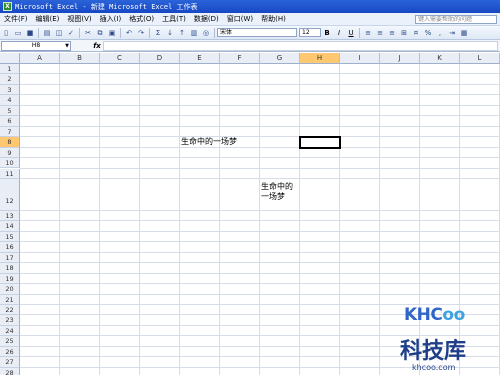 Image resolution: width=500 pixels, height=375 pixels. I want to click on redo-icon: ↷, so click(141, 33).